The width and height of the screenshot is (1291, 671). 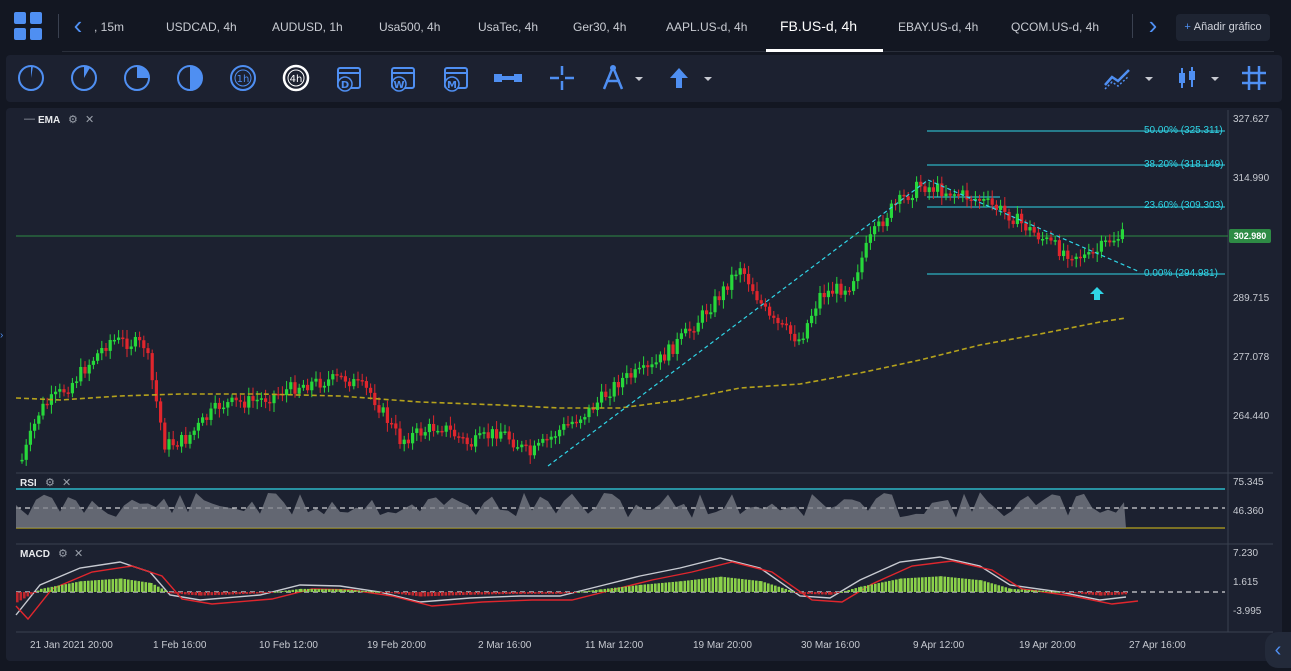 What do you see at coordinates (66, 482) in the screenshot?
I see `rsi-close-icon: ✕` at bounding box center [66, 482].